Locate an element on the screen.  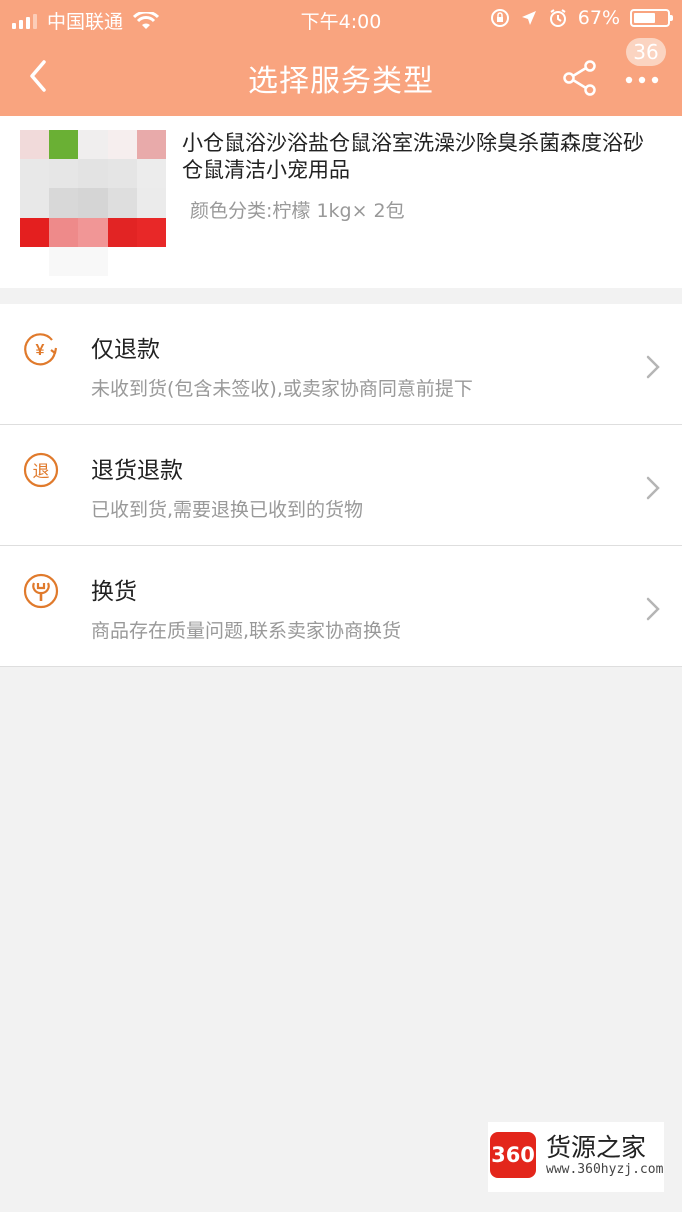
watermark-logo: 360 is located at coordinates (513, 1155).